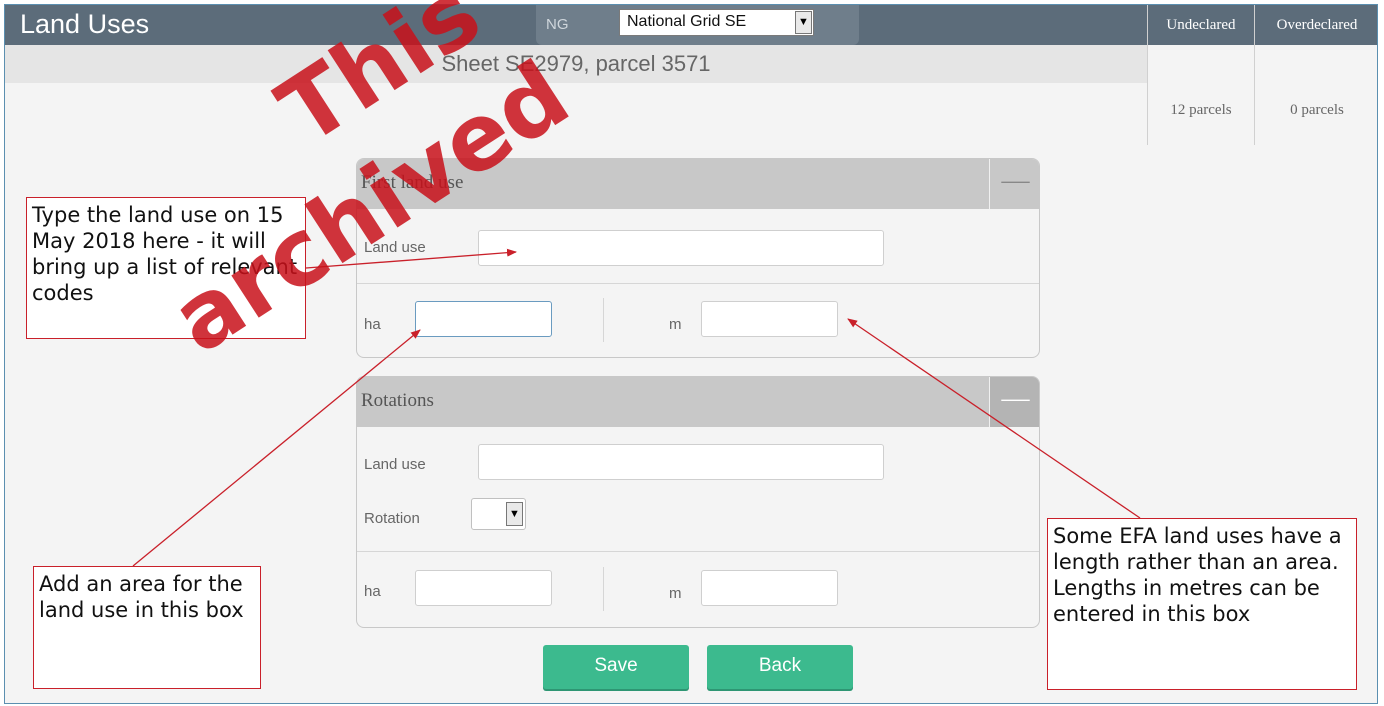 The width and height of the screenshot is (1384, 706). I want to click on parcel-bar: Sheet SE2979, parcel 3571, so click(576, 64).